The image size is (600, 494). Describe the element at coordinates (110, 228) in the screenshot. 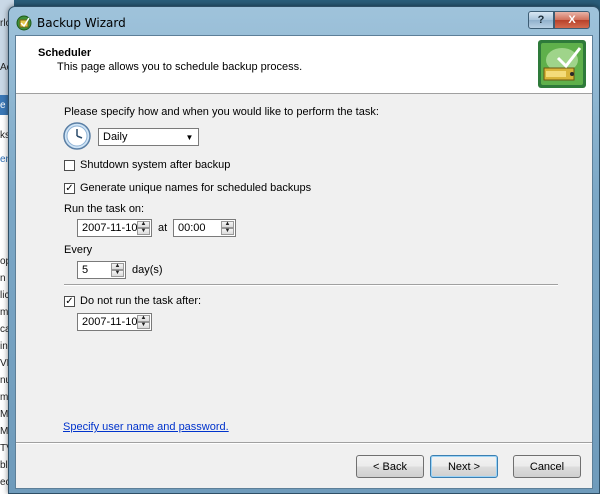

I see `run-date-value: 2007-11-10` at that location.